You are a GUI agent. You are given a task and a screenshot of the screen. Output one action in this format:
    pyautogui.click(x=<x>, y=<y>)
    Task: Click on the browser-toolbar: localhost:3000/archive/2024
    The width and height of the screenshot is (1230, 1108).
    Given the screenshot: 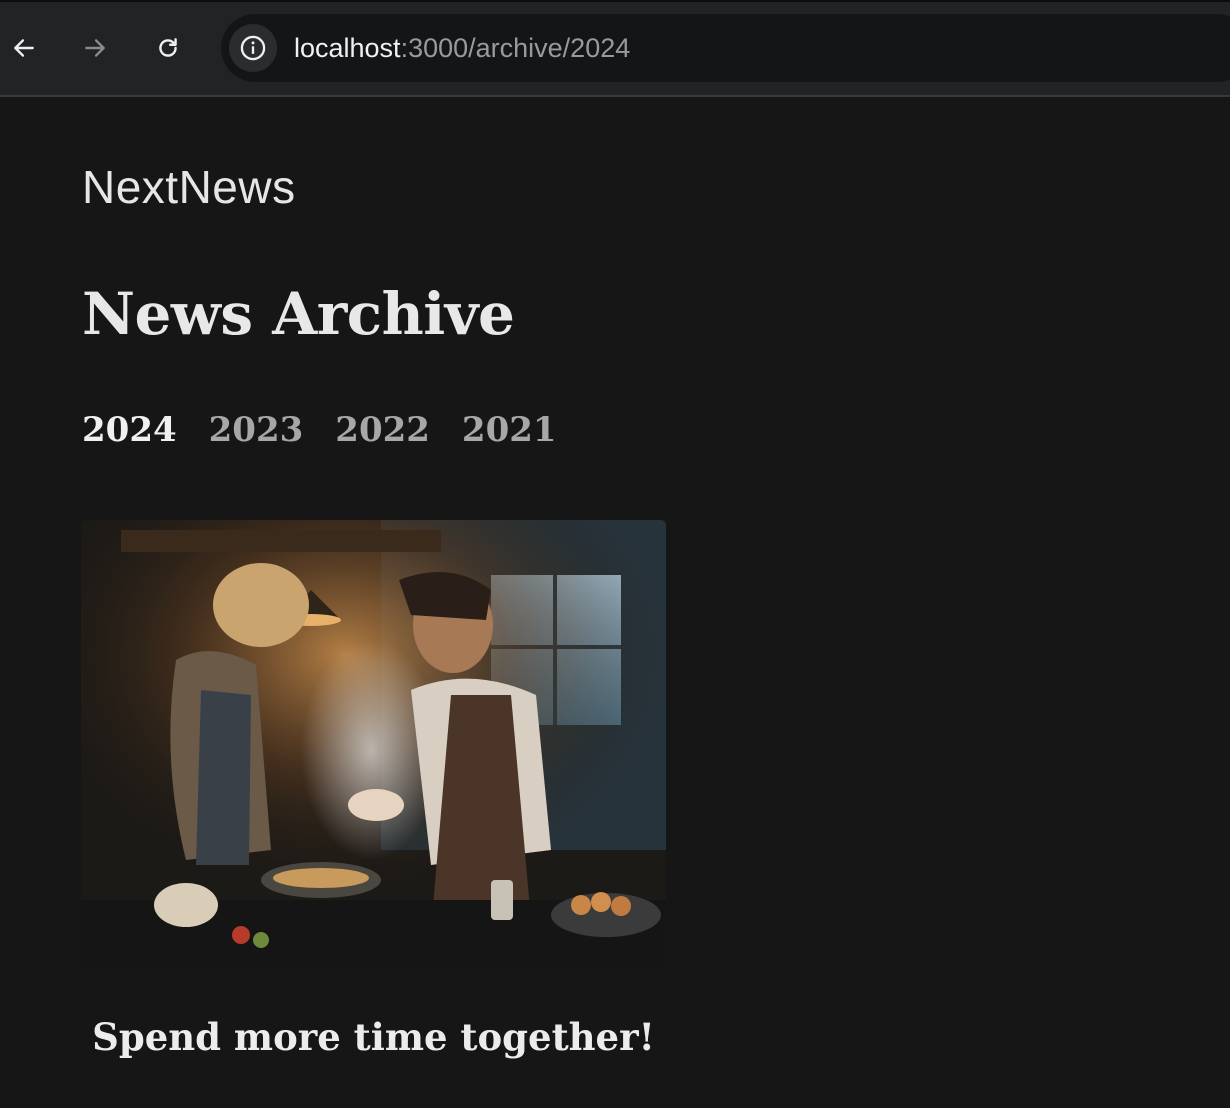 What is the action you would take?
    pyautogui.click(x=615, y=48)
    